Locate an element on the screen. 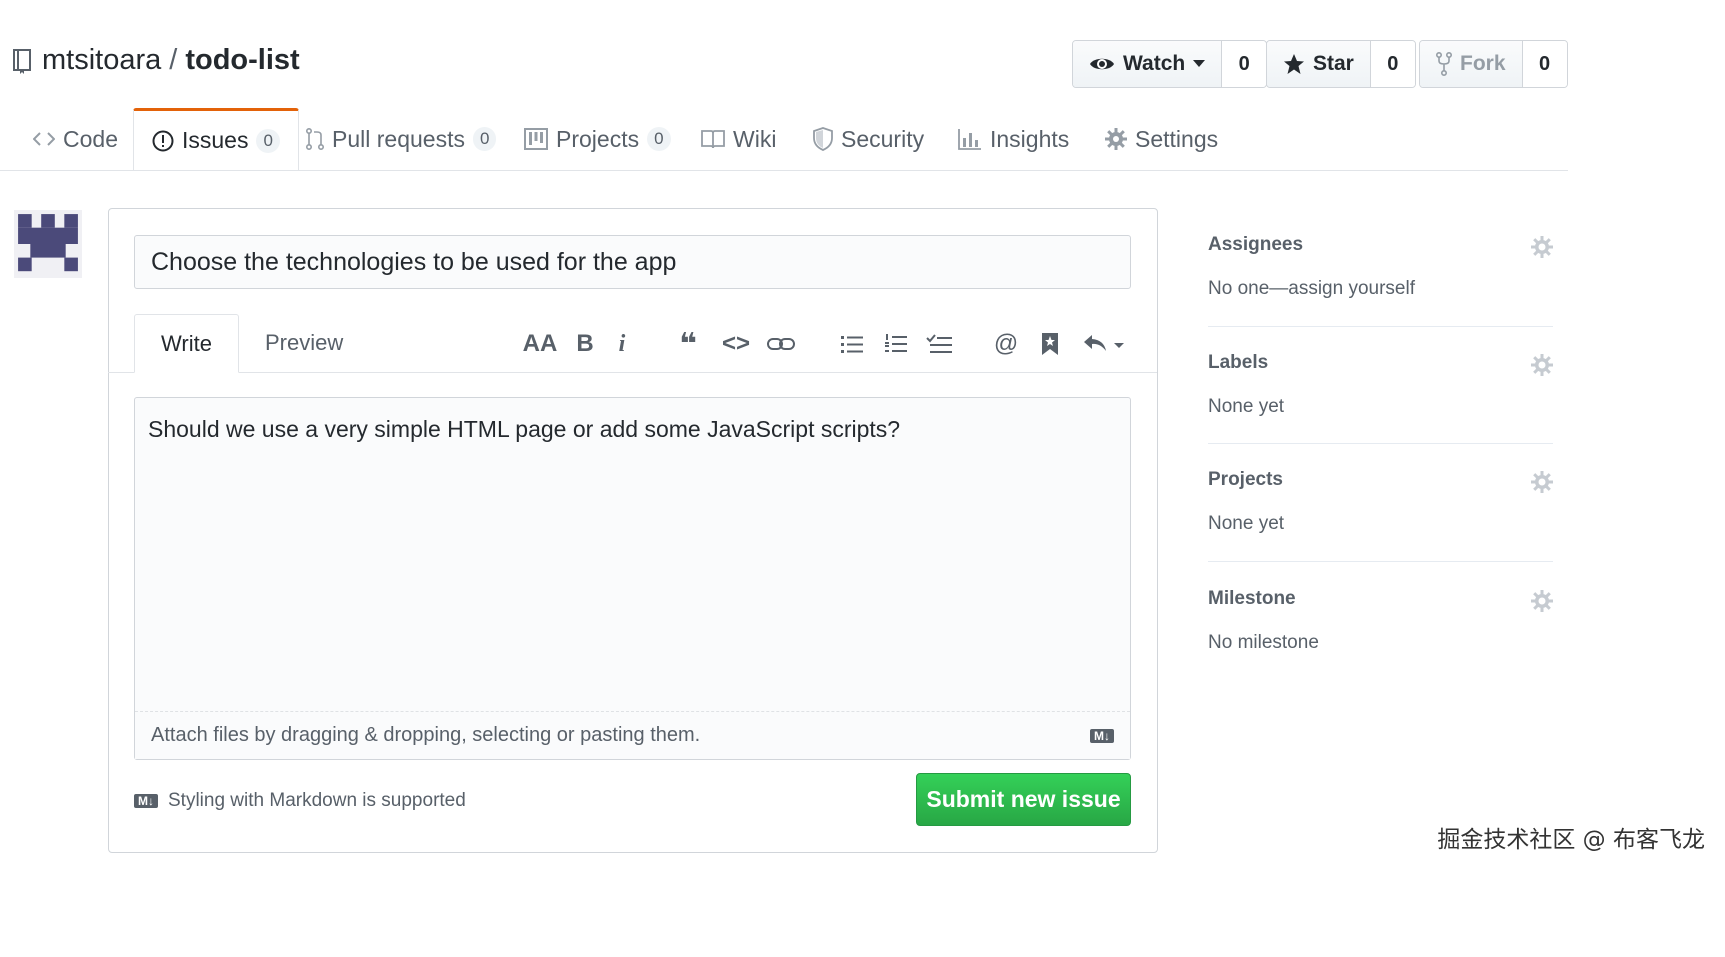 The image size is (1725, 957). repo-title: mtsitoara / todo-list is located at coordinates (156, 60).